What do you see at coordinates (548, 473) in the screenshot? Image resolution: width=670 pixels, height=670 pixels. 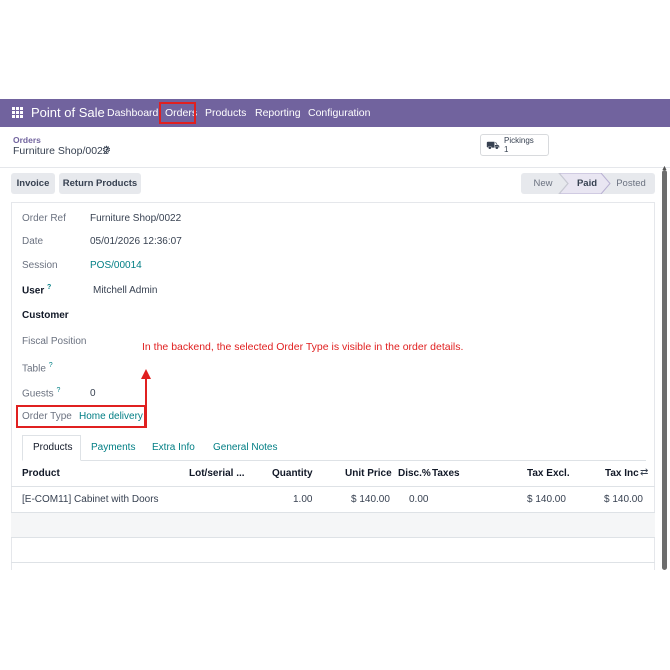 I see `col-tax-excl: Tax Excl.` at bounding box center [548, 473].